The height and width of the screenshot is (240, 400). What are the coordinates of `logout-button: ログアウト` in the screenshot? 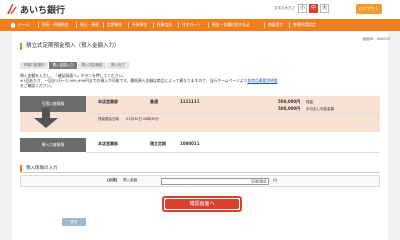 It's located at (369, 9).